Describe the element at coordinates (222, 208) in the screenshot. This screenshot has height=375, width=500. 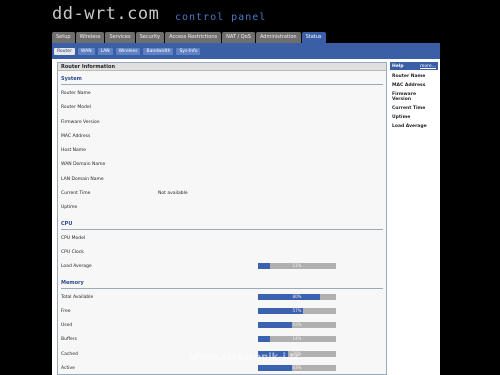
I see `info-row-uptime: Uptime` at that location.